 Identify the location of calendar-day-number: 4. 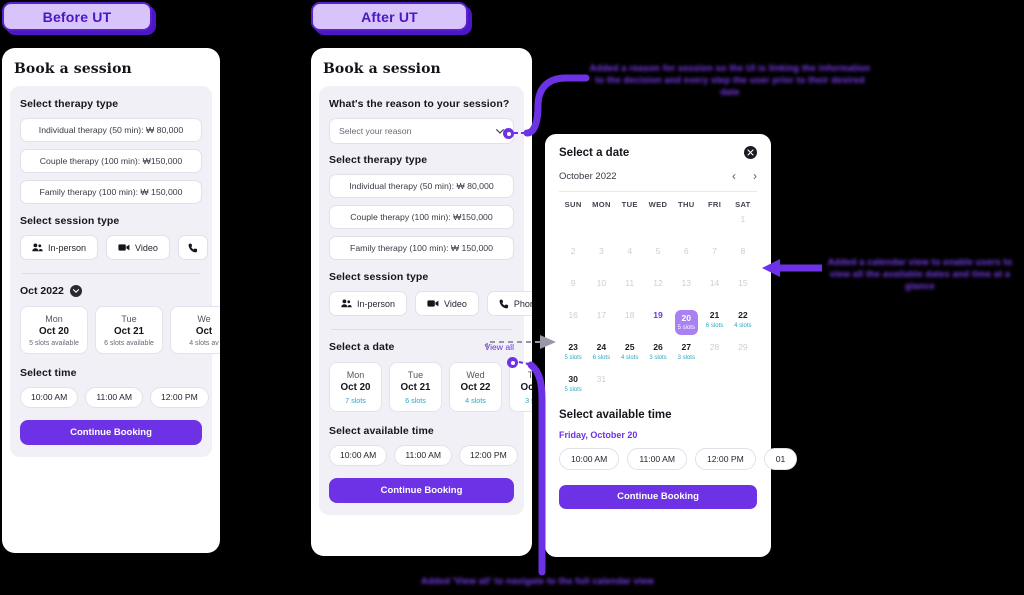
(630, 251).